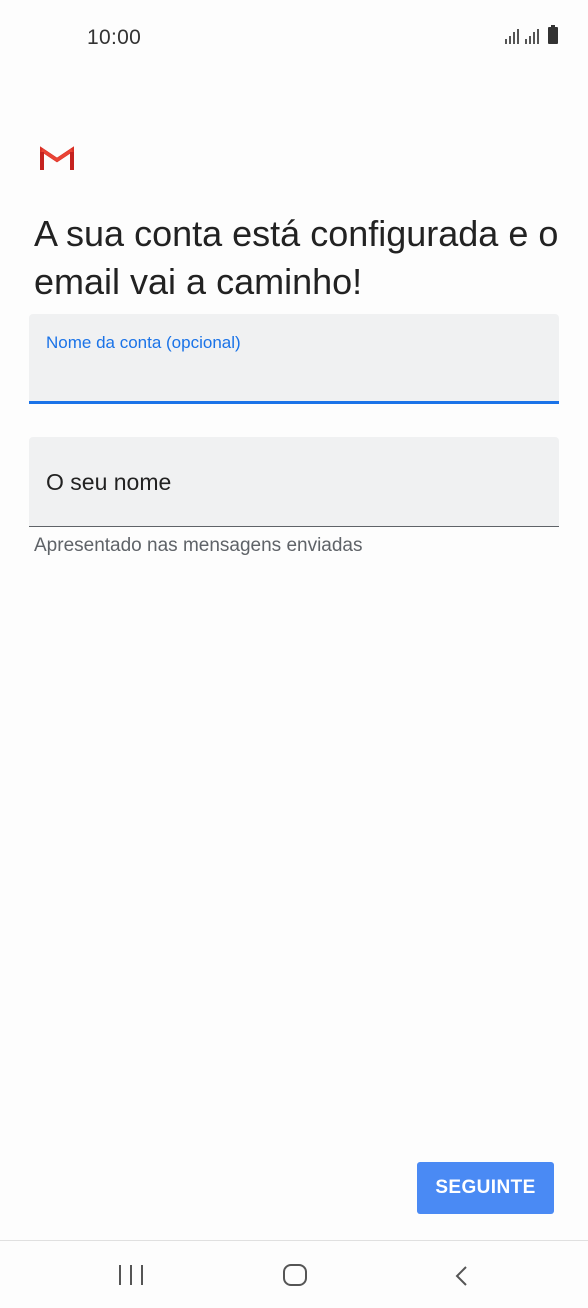  What do you see at coordinates (114, 37) in the screenshot?
I see `status-time: 10:00` at bounding box center [114, 37].